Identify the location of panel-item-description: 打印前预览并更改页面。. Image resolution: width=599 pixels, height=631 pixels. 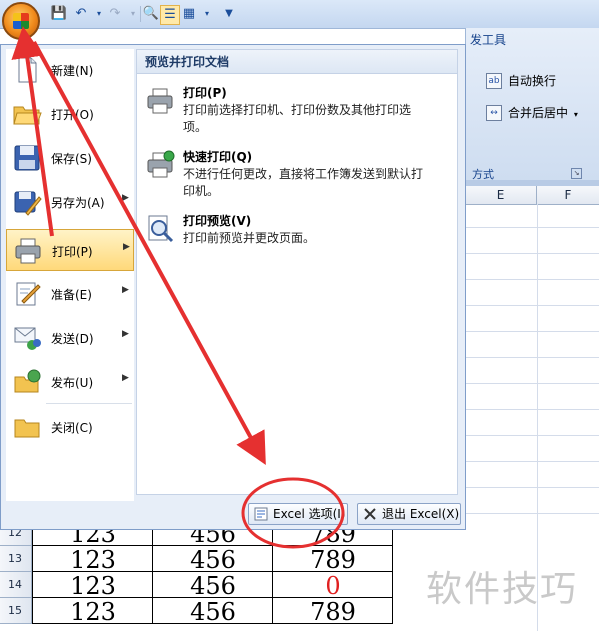
(249, 238).